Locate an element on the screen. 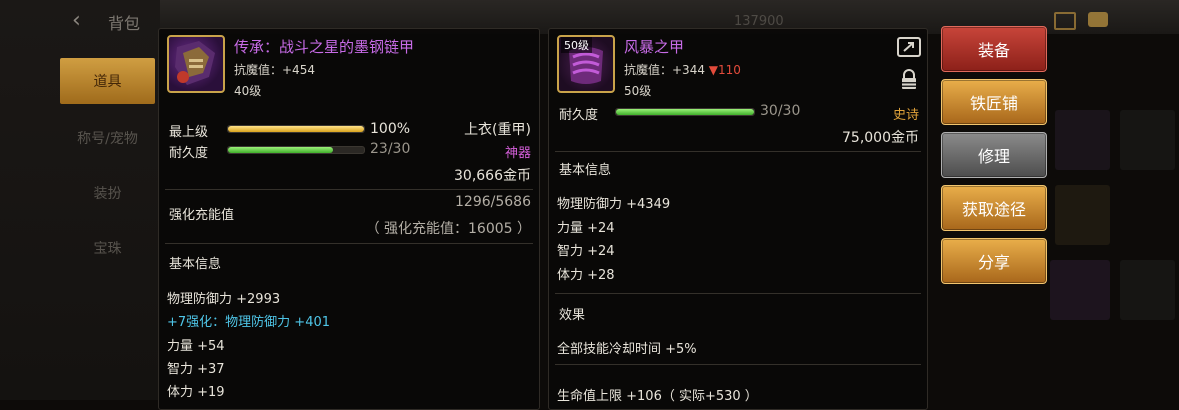  tier-value: 100% is located at coordinates (390, 129).